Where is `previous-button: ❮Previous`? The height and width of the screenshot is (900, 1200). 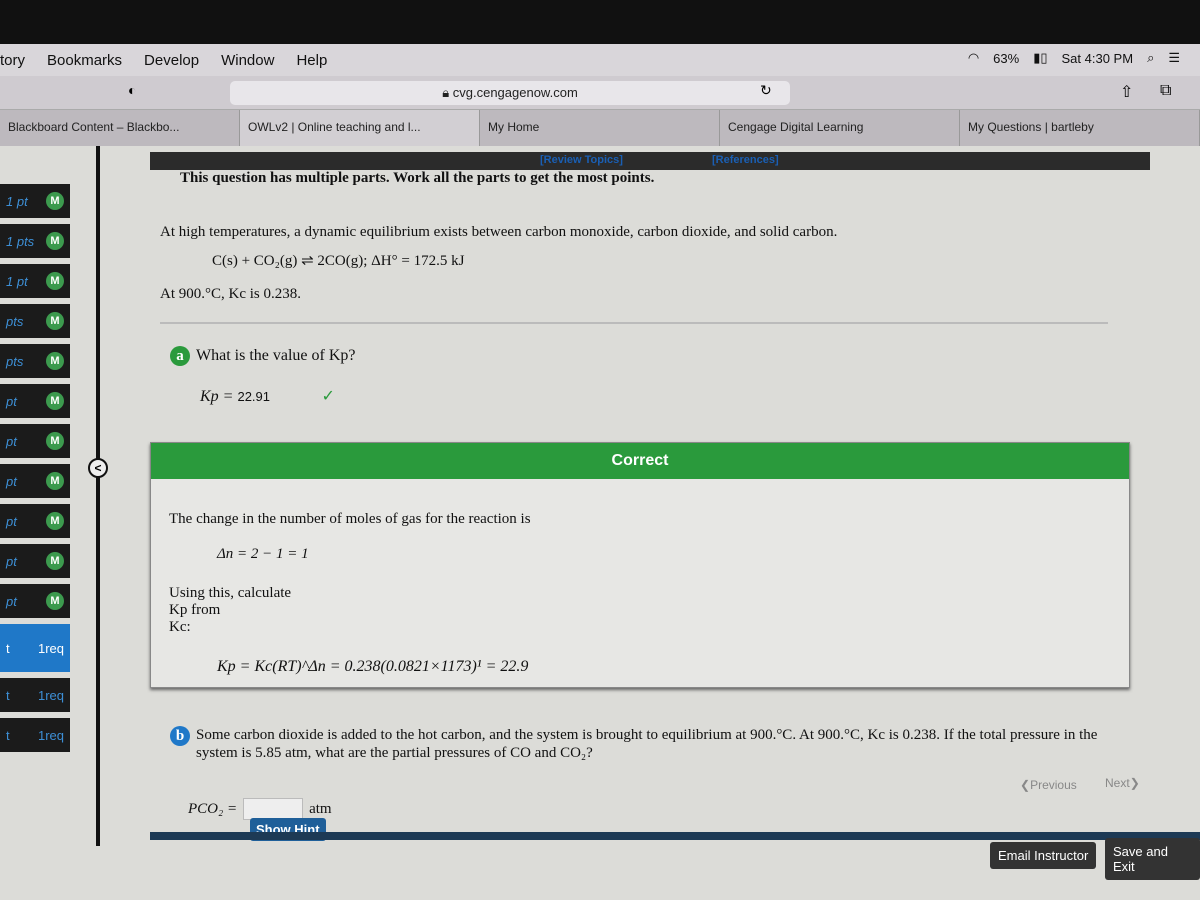 previous-button: ❮Previous is located at coordinates (1048, 785).